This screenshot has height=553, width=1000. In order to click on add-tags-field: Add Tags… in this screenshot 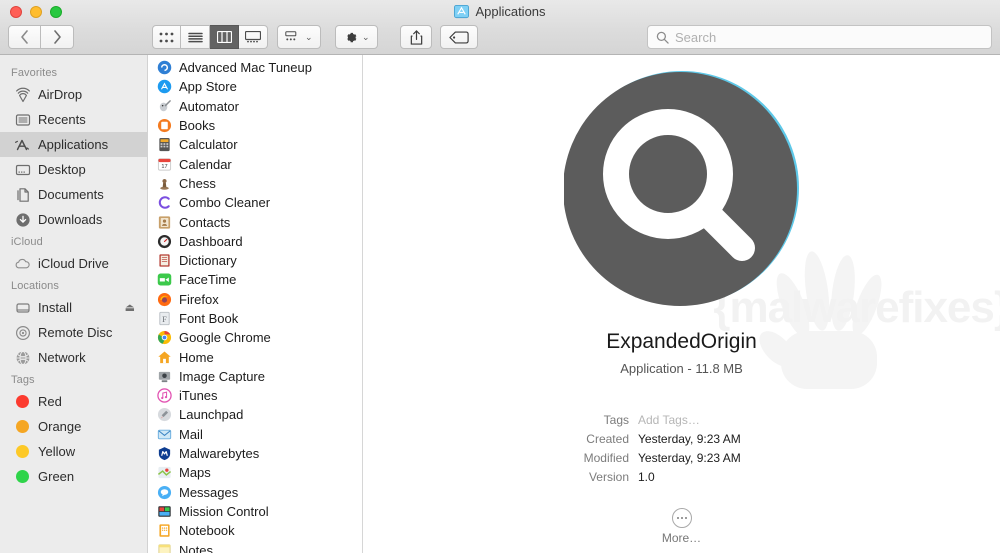, I will do `click(669, 420)`.